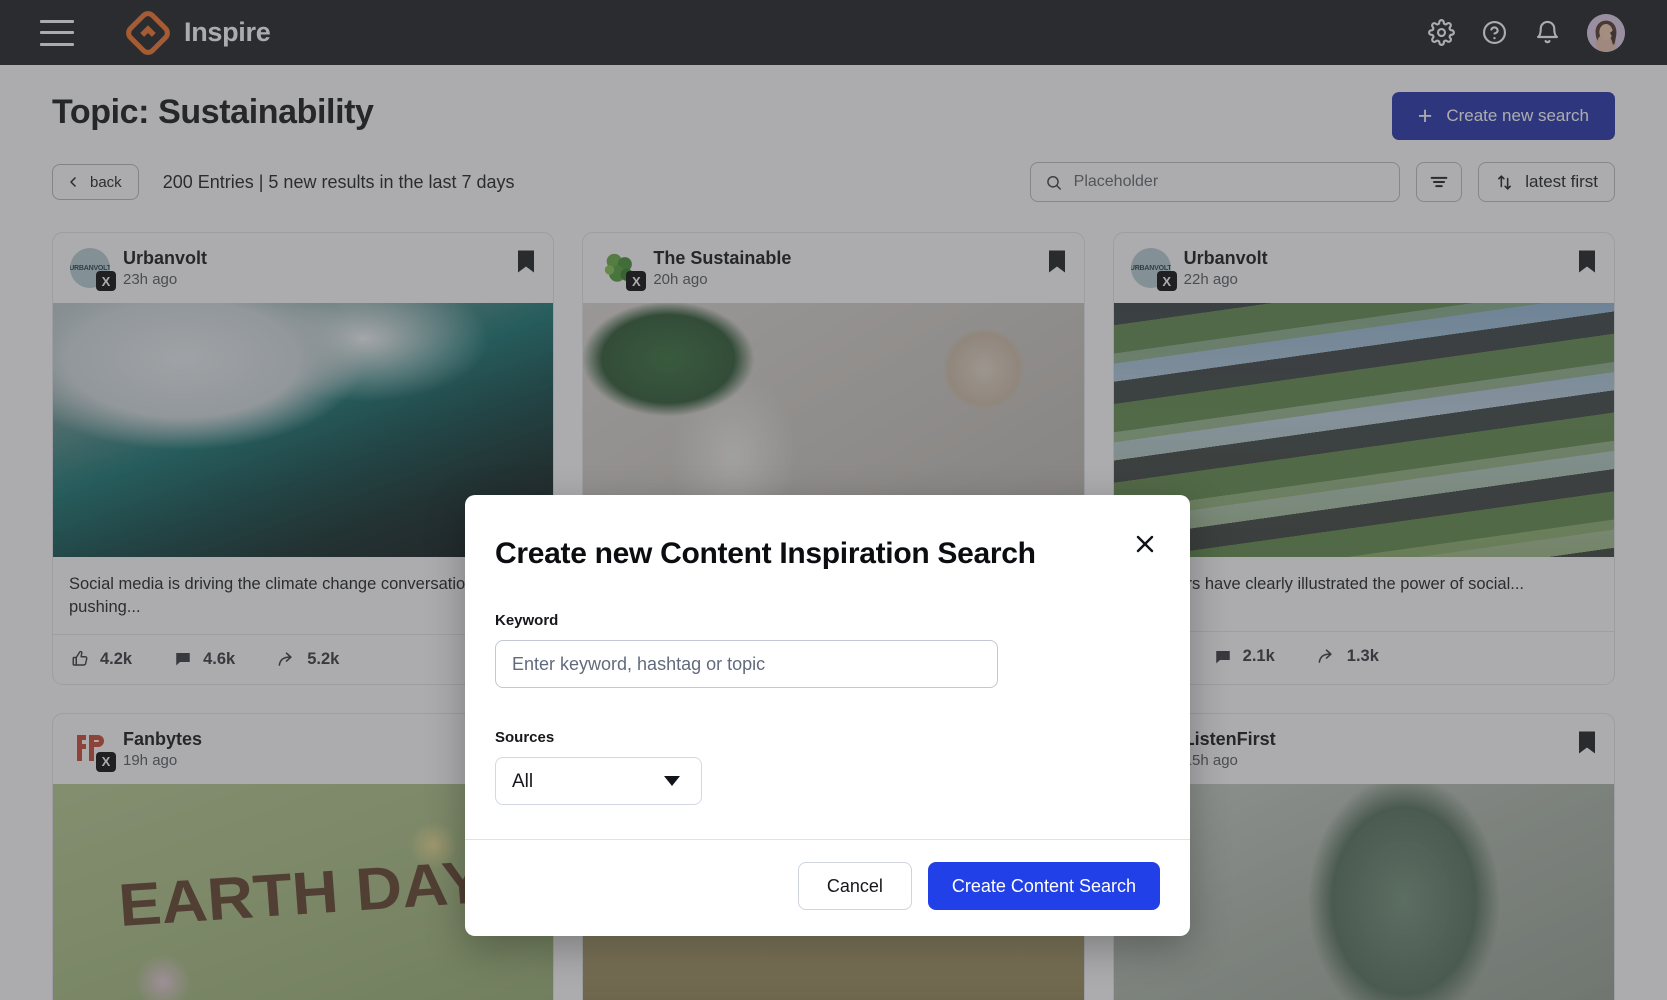 The height and width of the screenshot is (1000, 1667). What do you see at coordinates (1043, 886) in the screenshot?
I see `create-content-search-button: Create Content Search` at bounding box center [1043, 886].